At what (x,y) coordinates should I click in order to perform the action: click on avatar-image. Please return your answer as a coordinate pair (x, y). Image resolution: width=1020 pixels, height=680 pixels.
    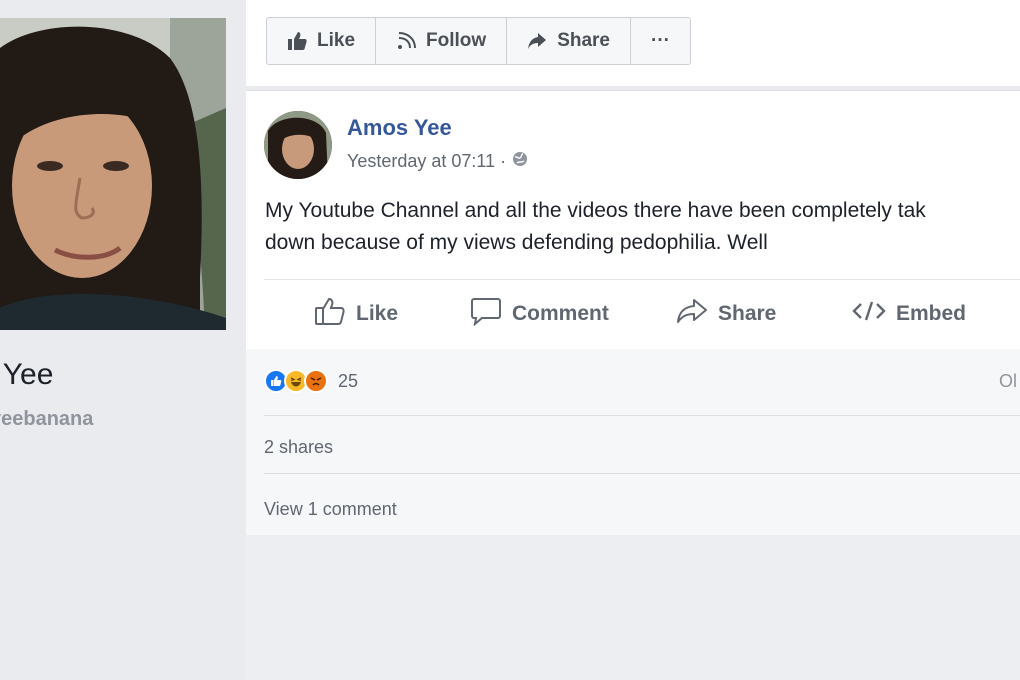
    Looking at the image, I should click on (298, 145).